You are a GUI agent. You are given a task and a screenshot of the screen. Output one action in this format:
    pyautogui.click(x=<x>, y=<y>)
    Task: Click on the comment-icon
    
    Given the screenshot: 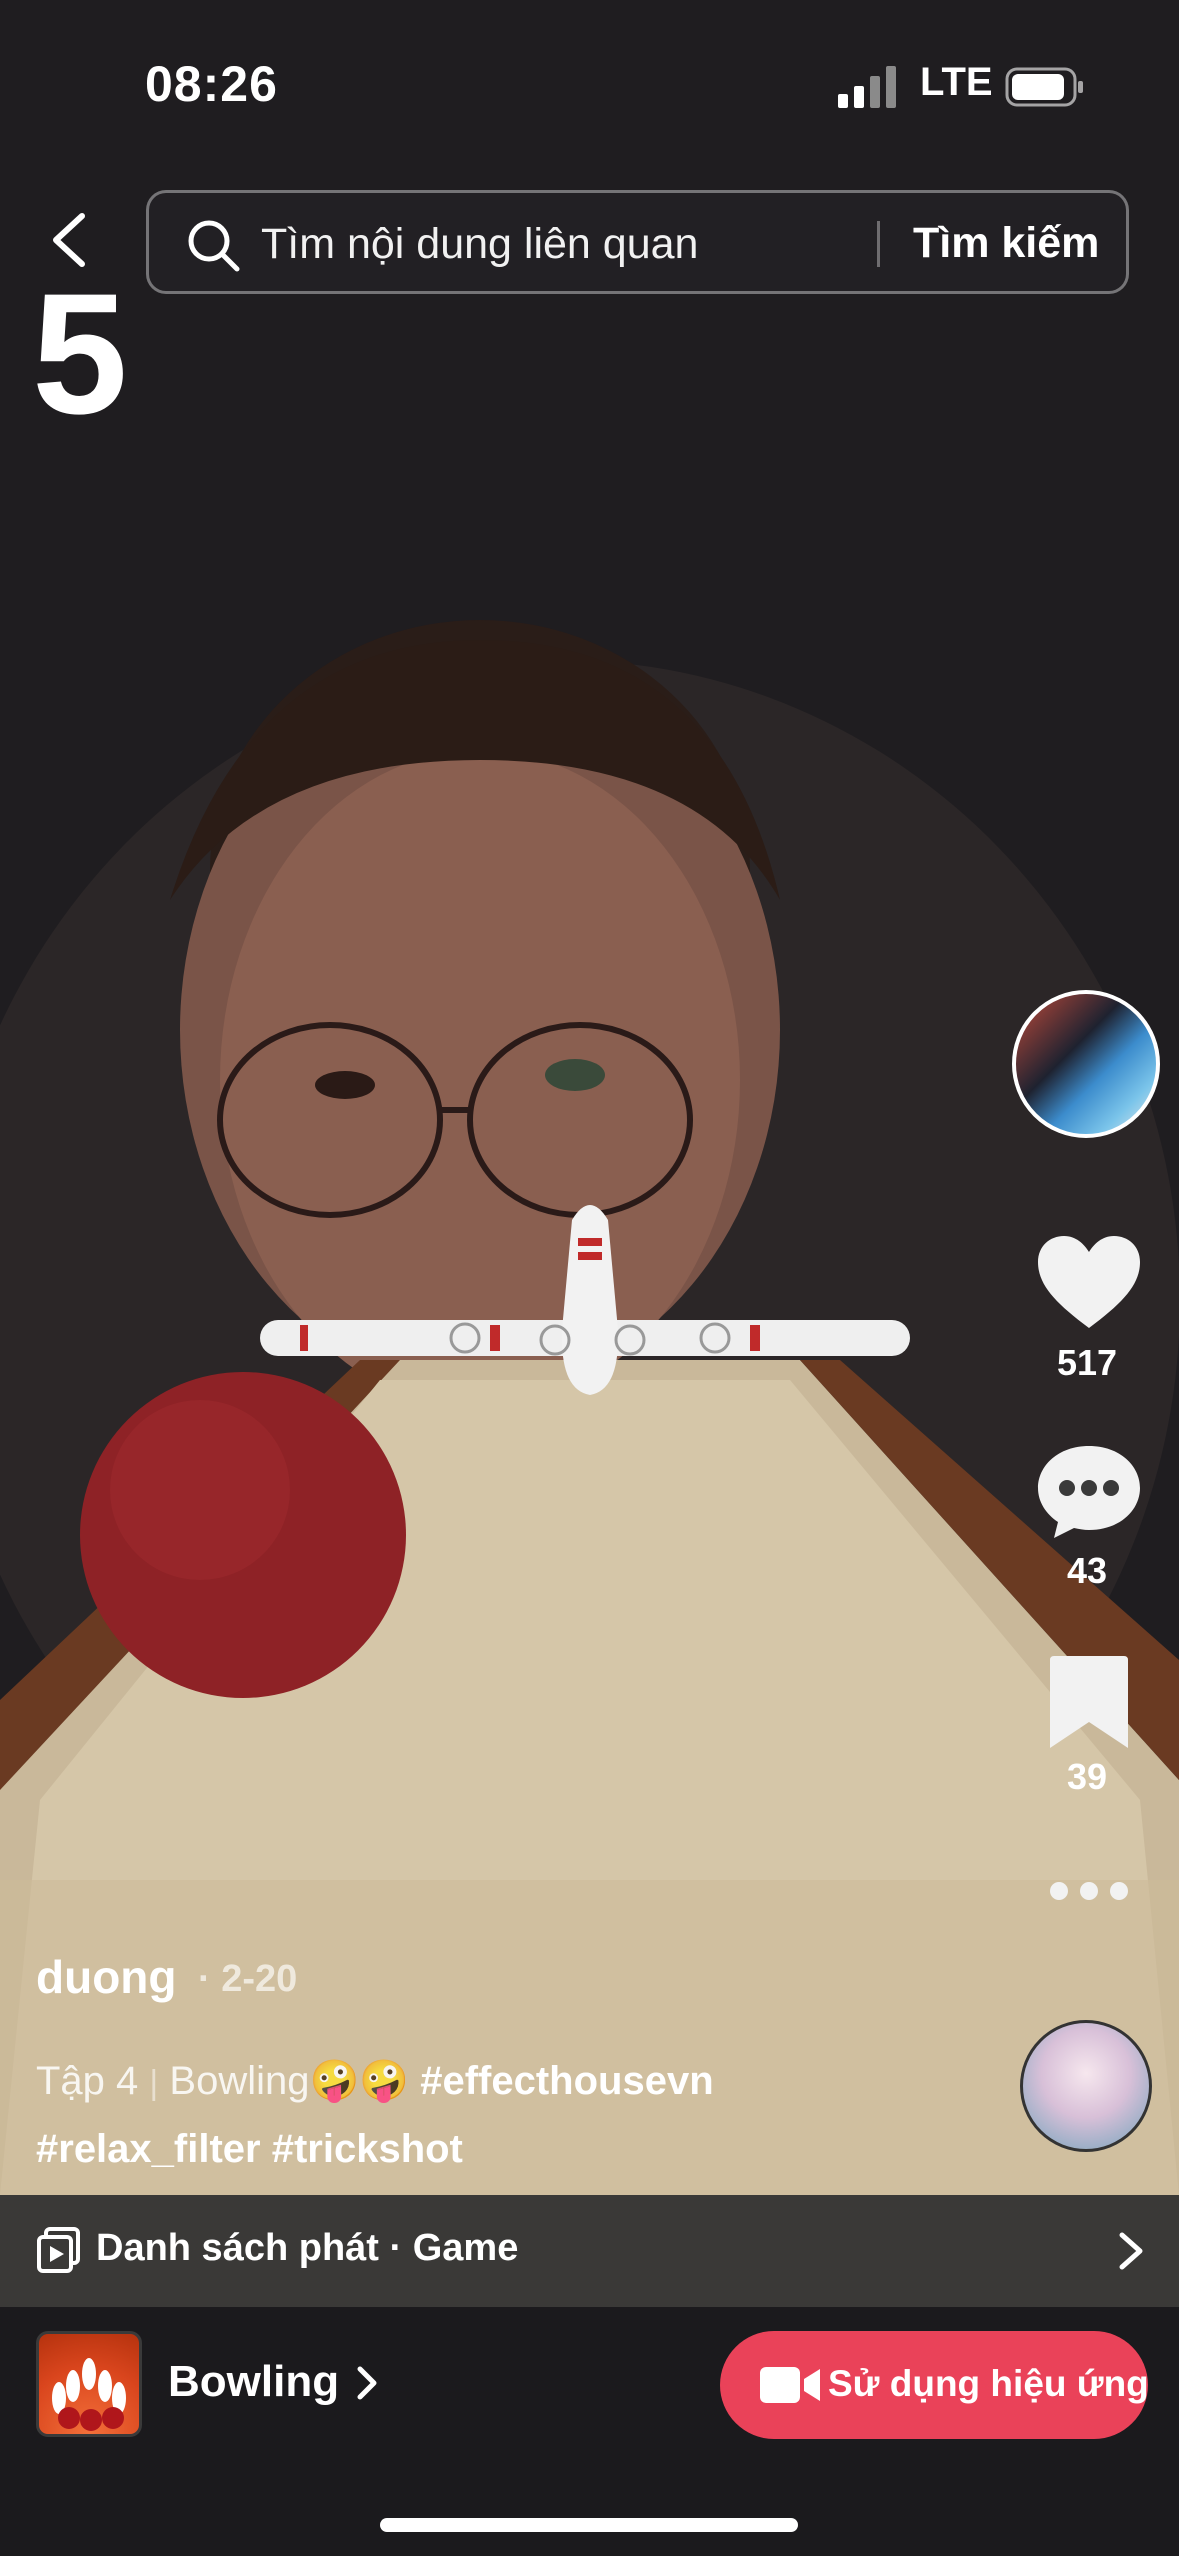 What is the action you would take?
    pyautogui.click(x=1089, y=1490)
    